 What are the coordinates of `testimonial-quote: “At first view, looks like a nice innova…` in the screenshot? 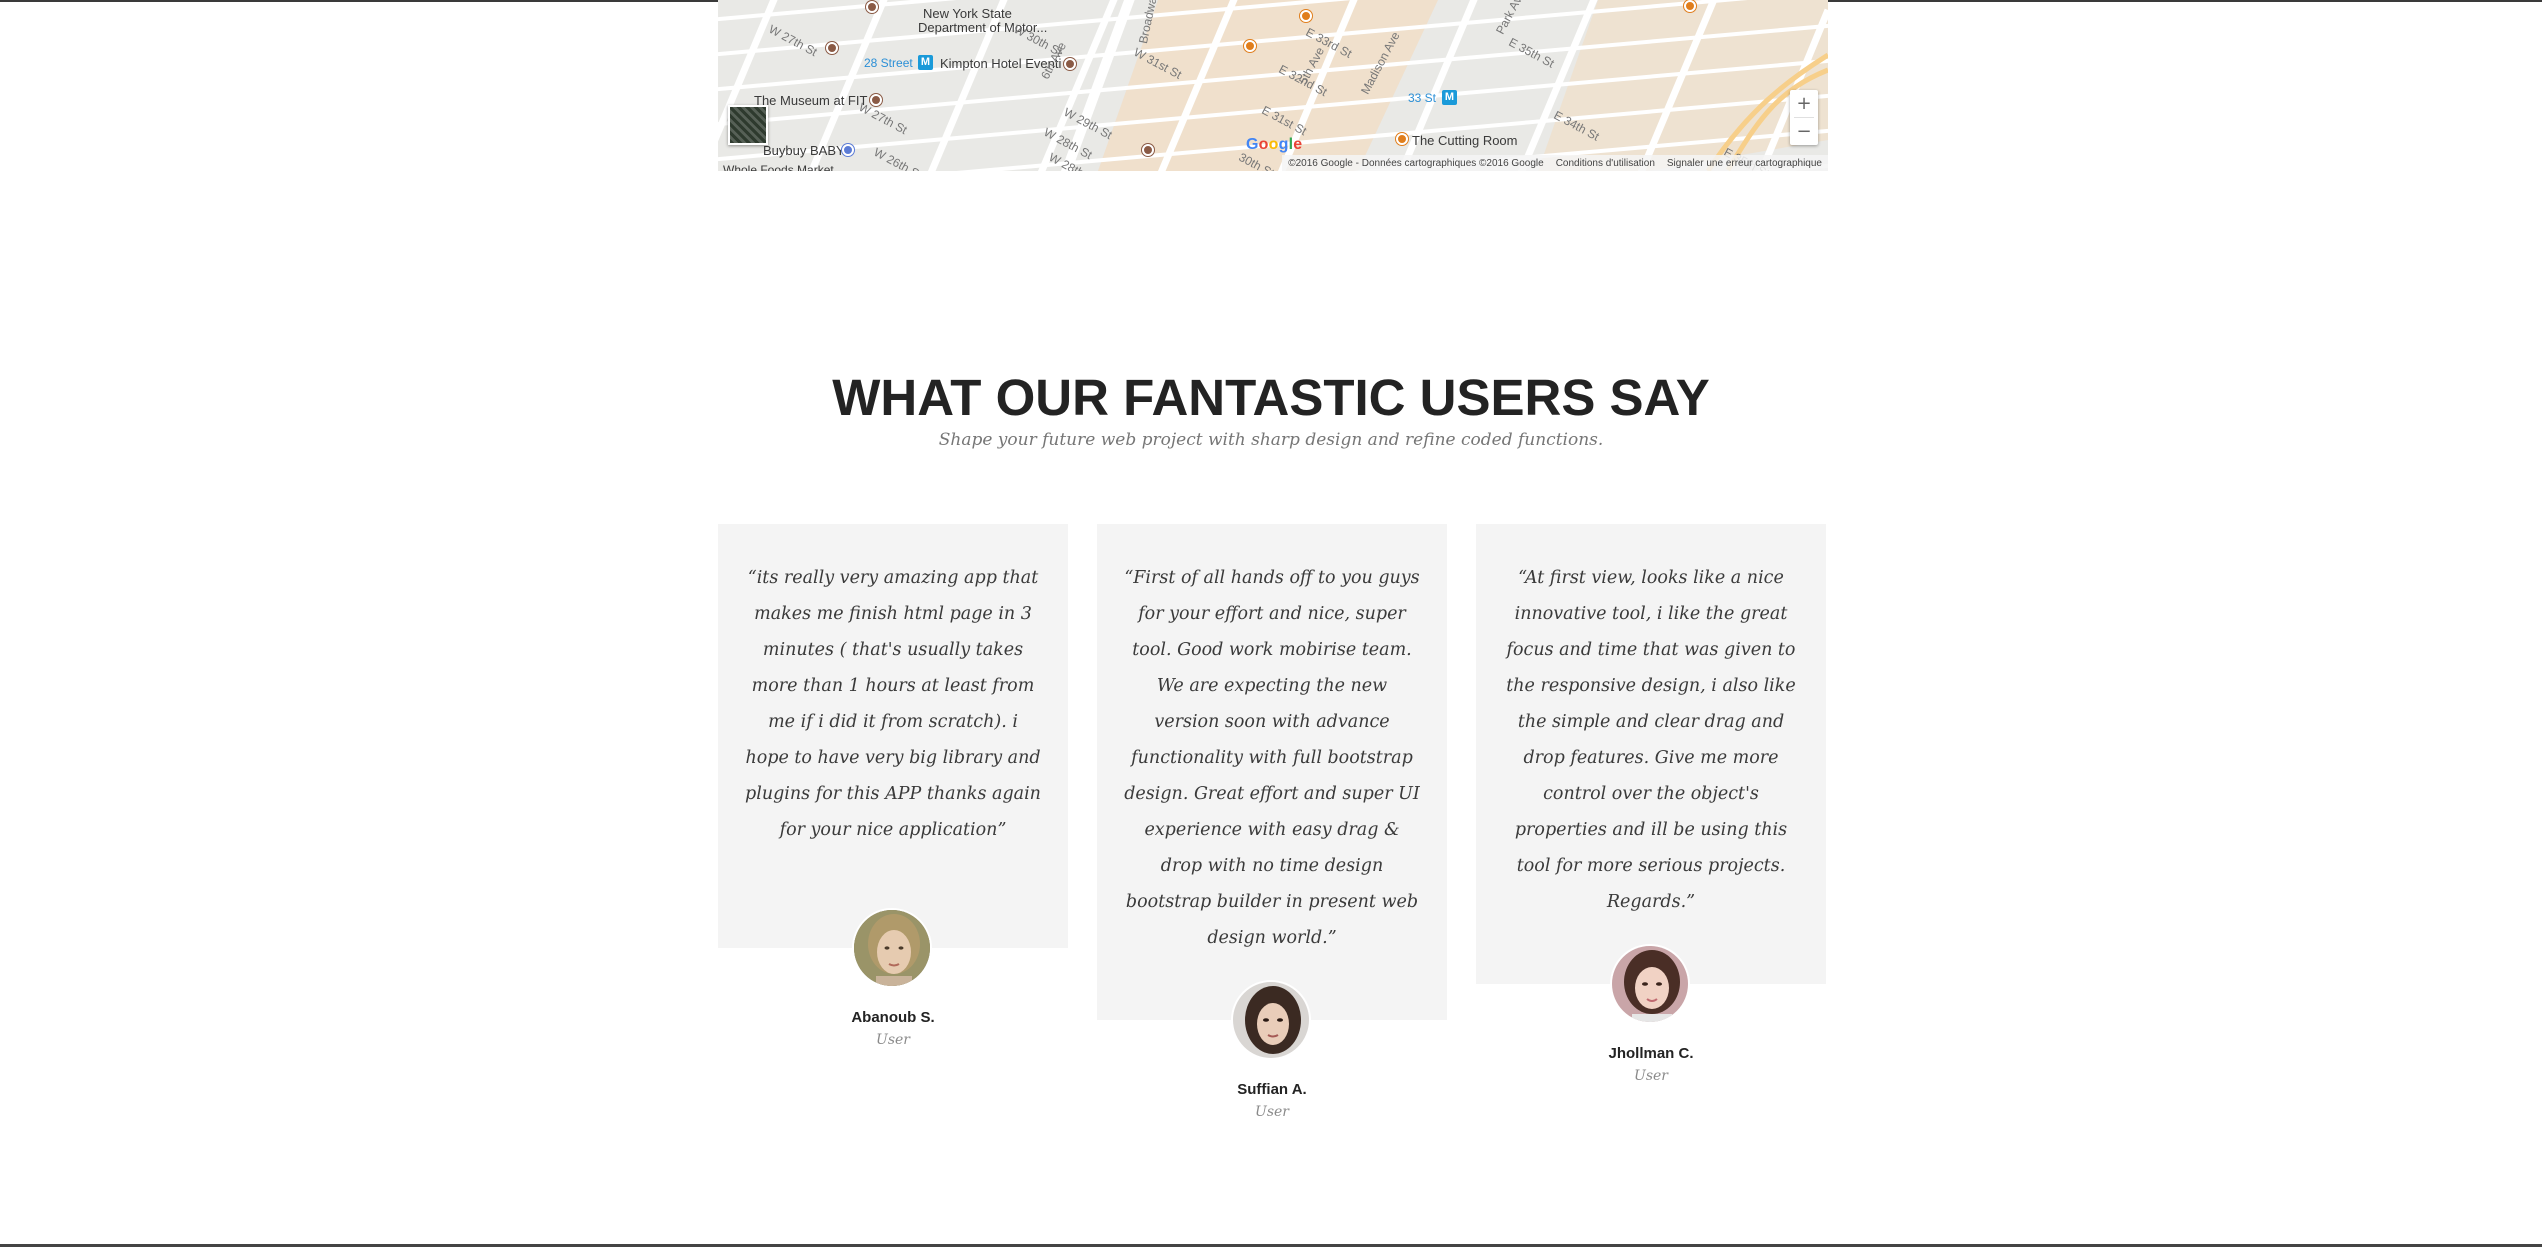 It's located at (1651, 740).